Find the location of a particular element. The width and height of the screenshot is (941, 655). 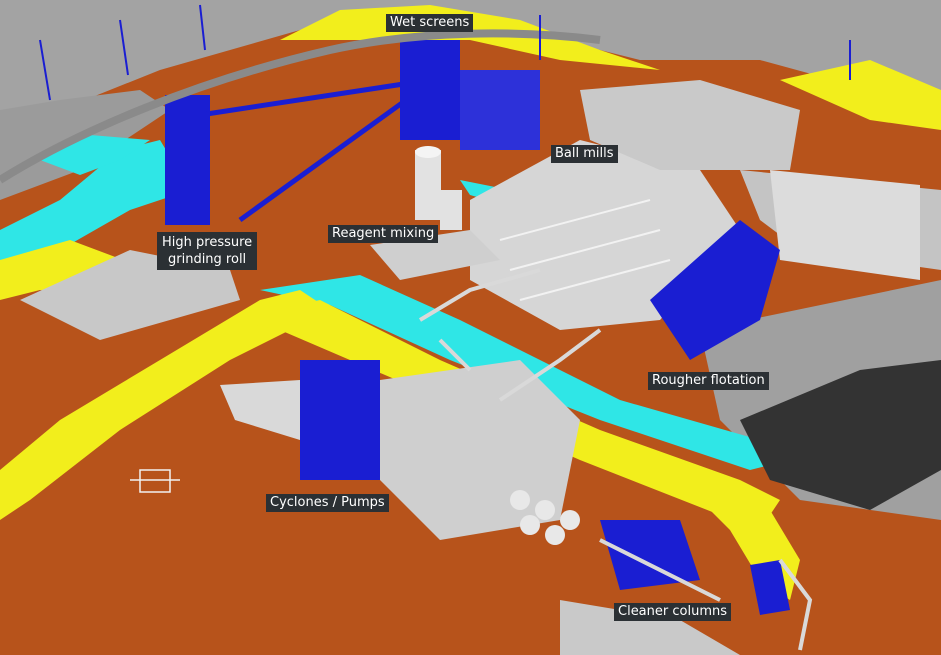

label-ball-mills: Ball mills is located at coordinates (584, 154).